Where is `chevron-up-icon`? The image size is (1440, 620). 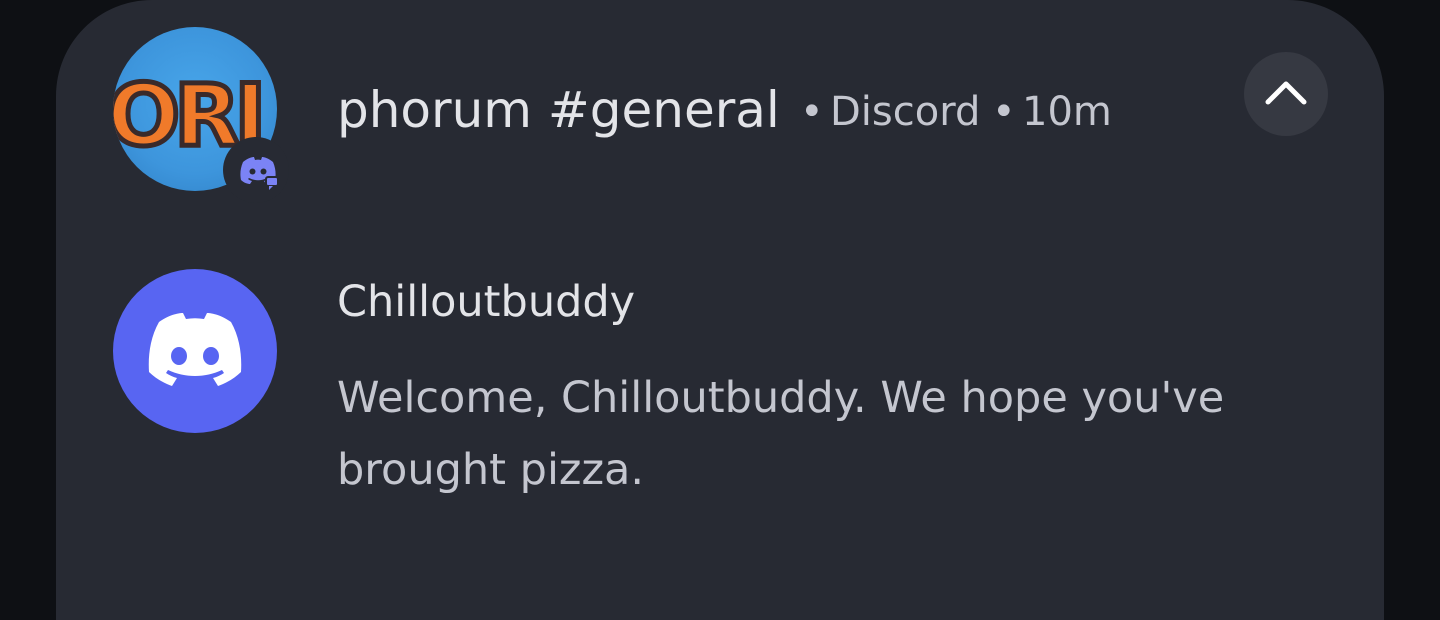 chevron-up-icon is located at coordinates (1286, 93).